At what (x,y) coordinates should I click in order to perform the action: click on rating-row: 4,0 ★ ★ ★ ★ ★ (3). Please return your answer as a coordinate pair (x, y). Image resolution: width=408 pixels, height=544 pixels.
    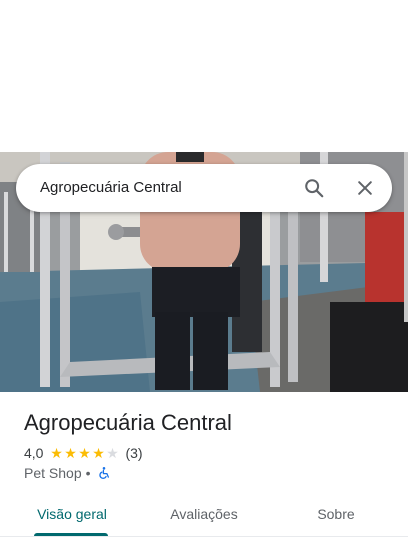
    Looking at the image, I should click on (83, 453).